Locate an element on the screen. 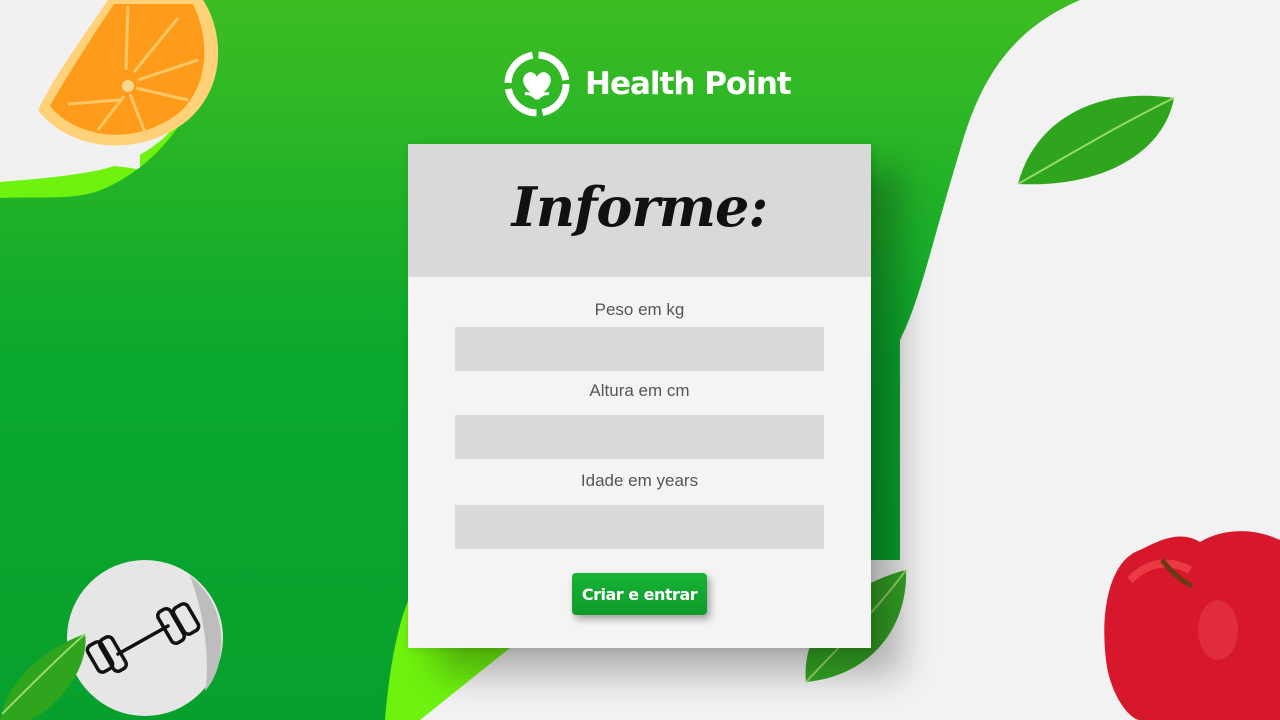 Image resolution: width=1280 pixels, height=720 pixels. leaf-image is located at coordinates (1096, 140).